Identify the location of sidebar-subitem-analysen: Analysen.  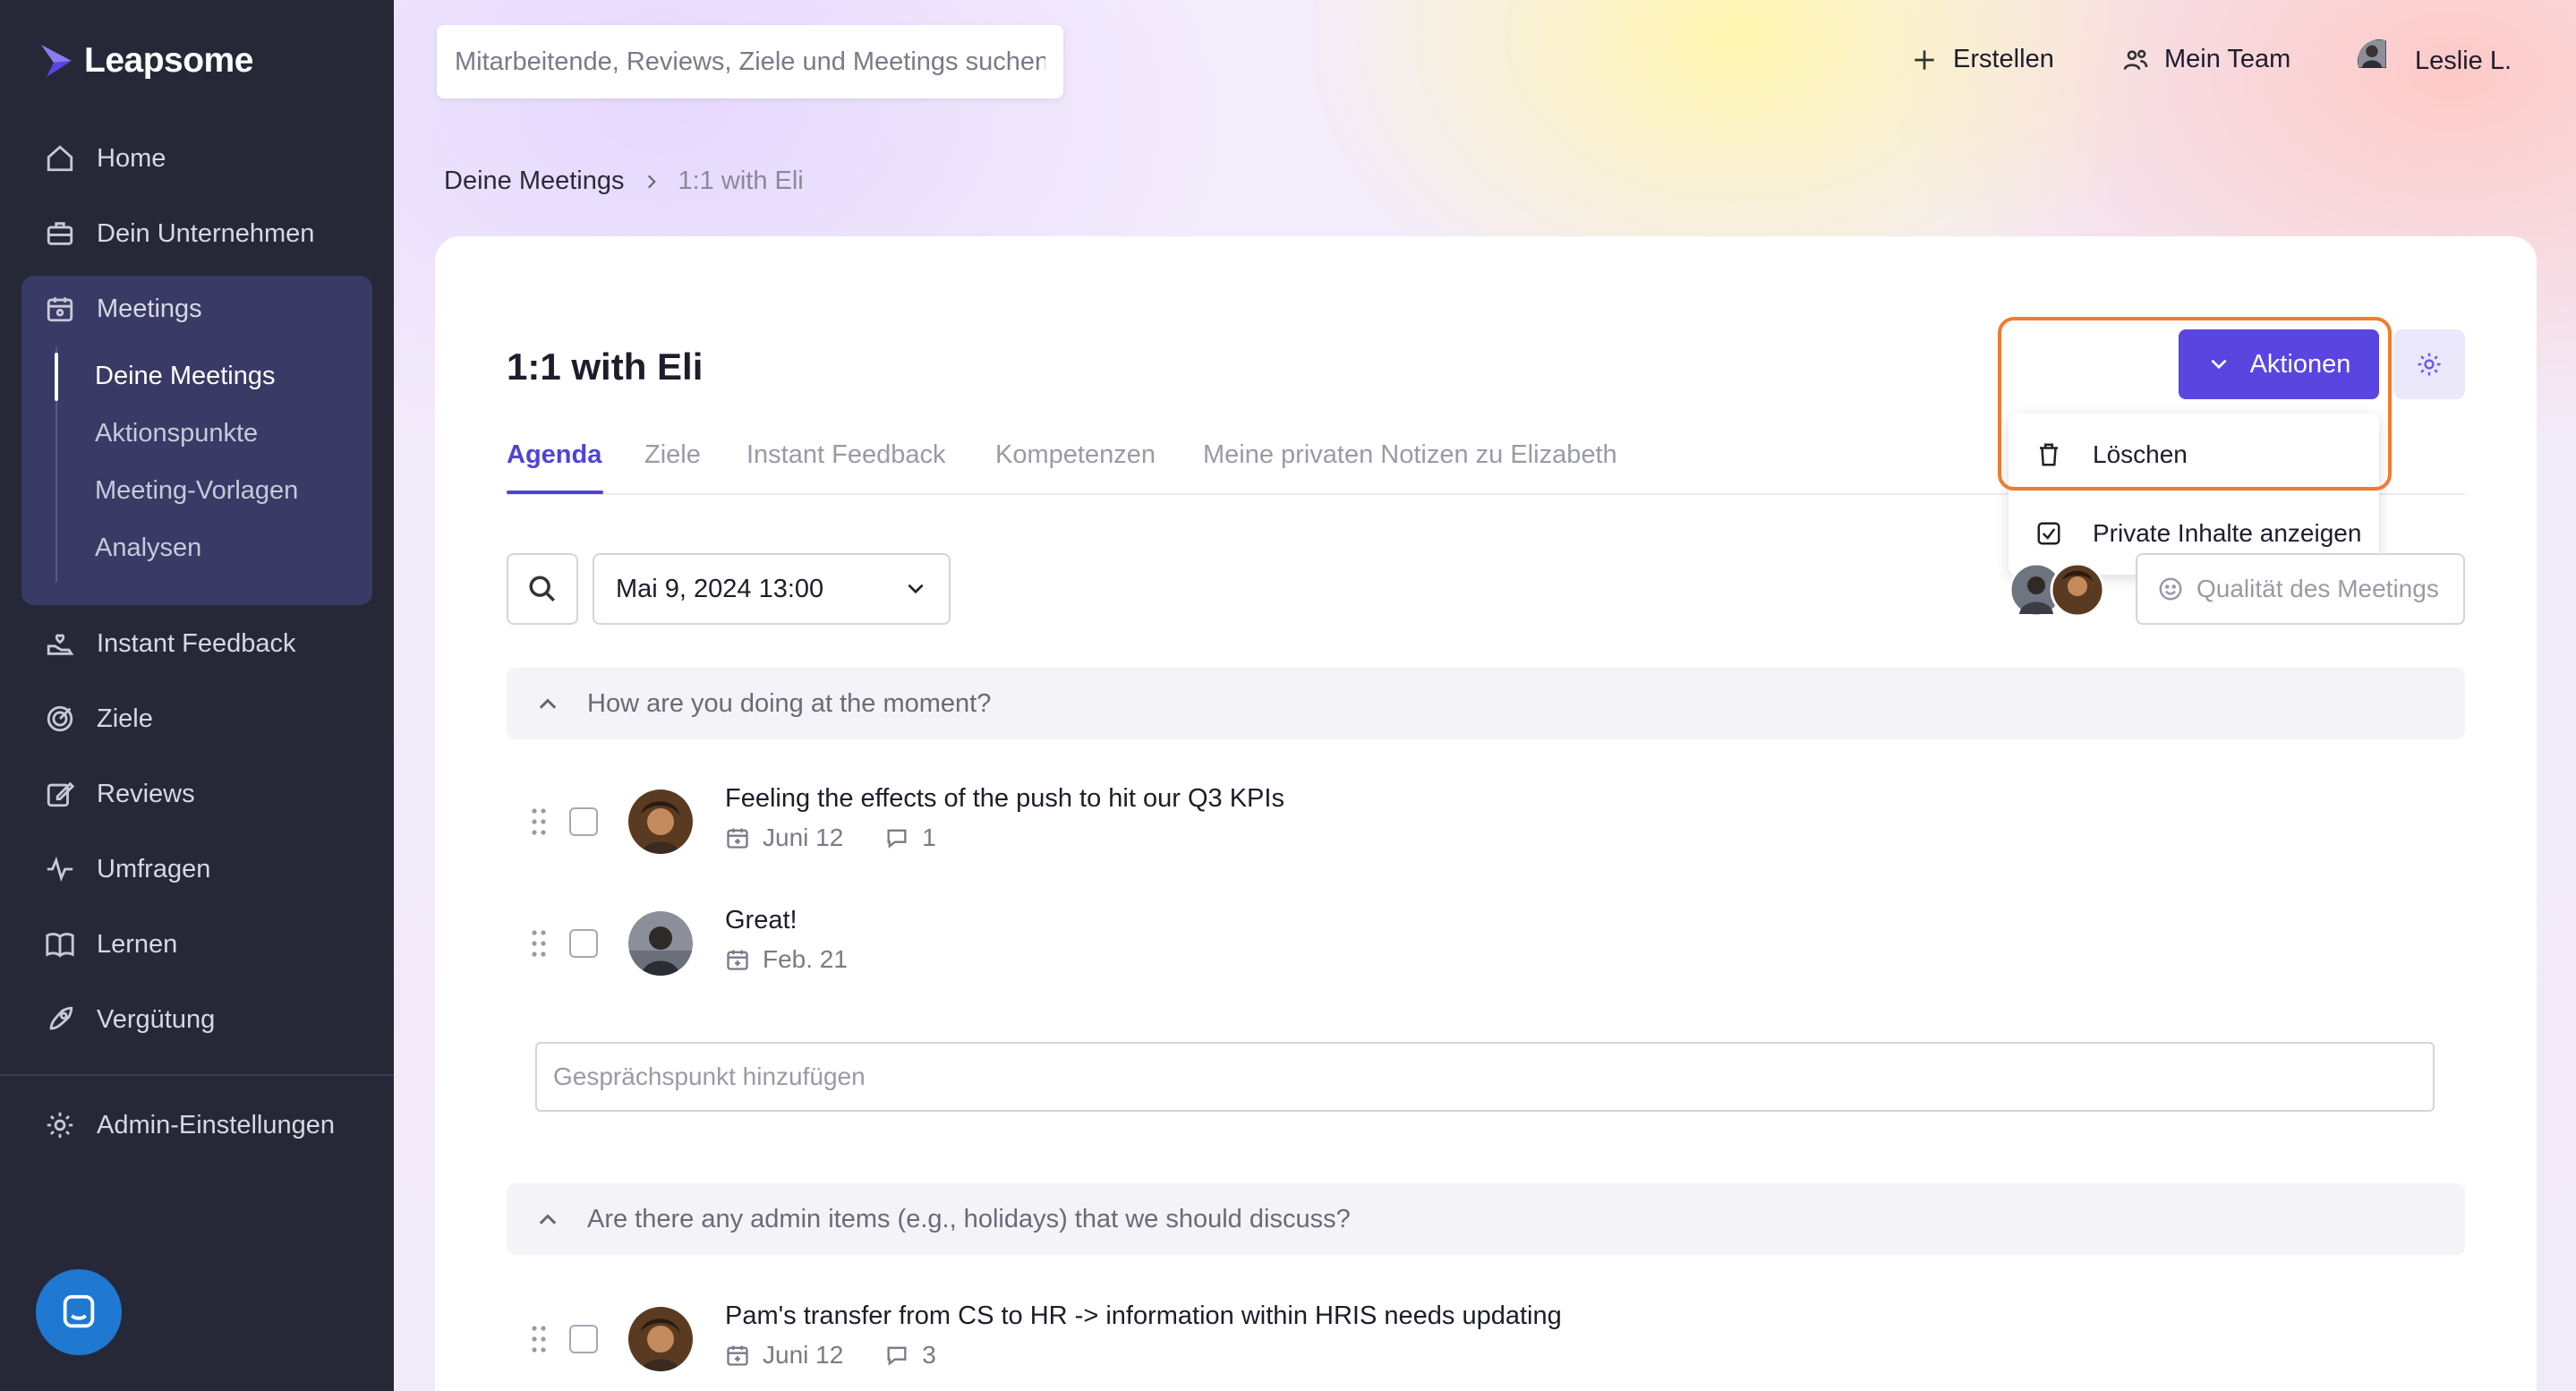
(148, 548).